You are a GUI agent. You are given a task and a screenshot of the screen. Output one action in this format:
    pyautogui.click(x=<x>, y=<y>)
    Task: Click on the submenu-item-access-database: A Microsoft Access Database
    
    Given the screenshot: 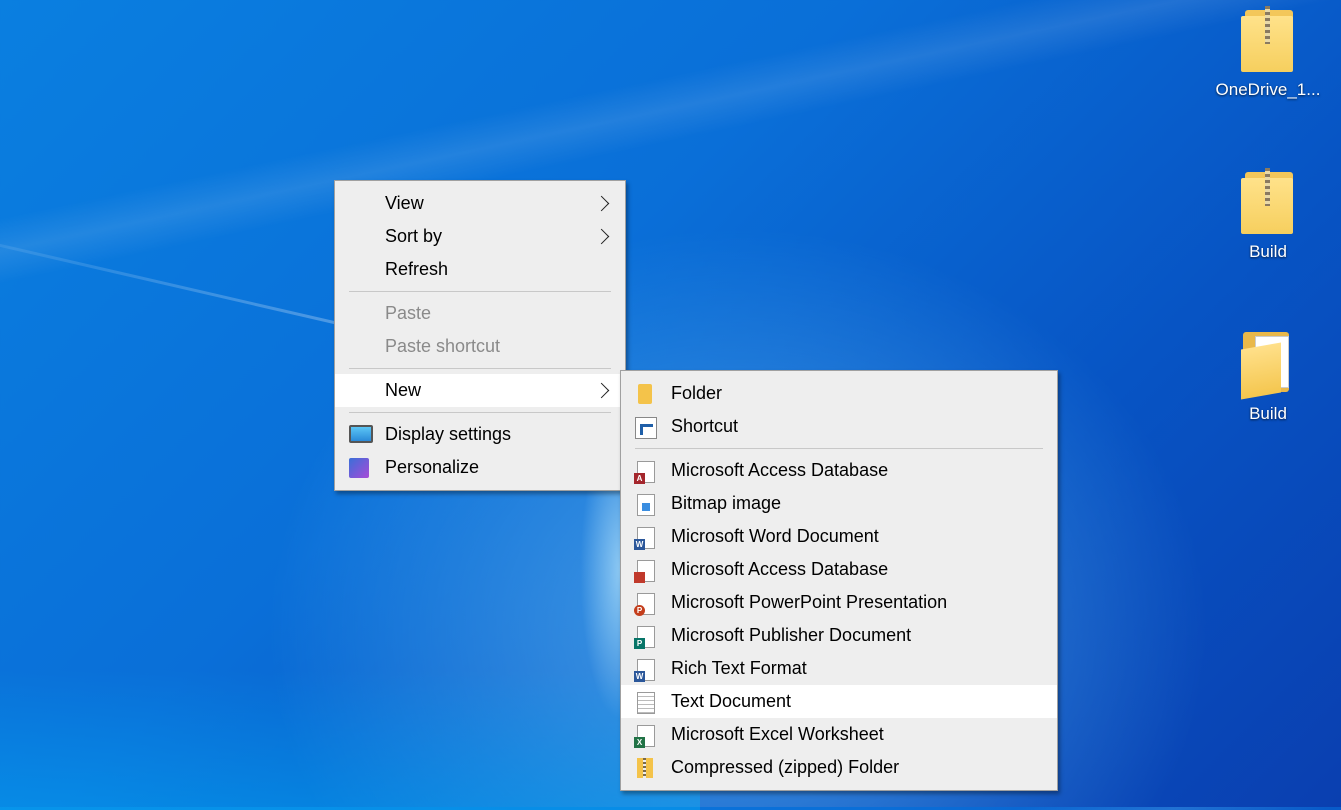 What is the action you would take?
    pyautogui.click(x=839, y=470)
    